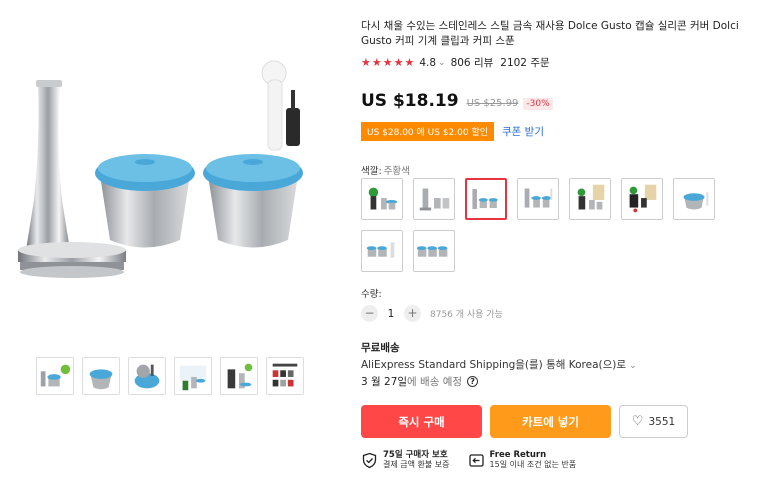 The image size is (773, 486). I want to click on protection-subtitle: 결제 금액 환불 보증, so click(416, 464).